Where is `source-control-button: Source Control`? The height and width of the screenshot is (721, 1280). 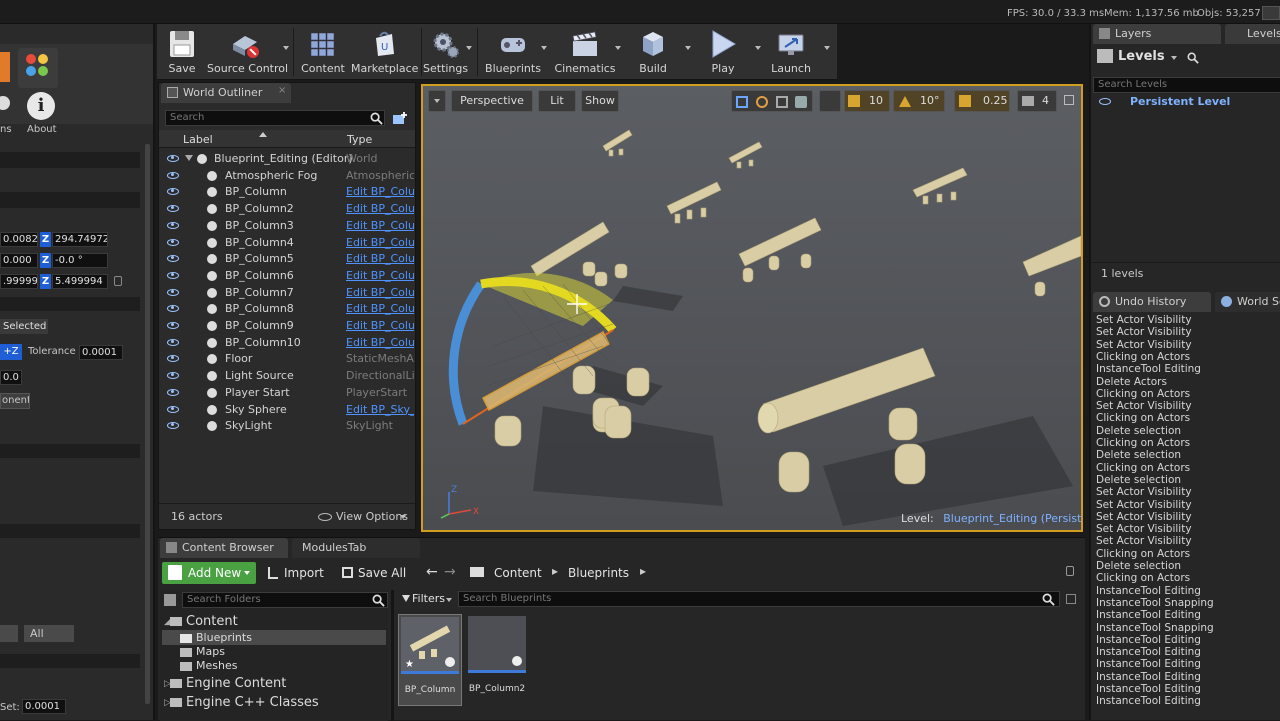
source-control-button: Source Control is located at coordinates (247, 52).